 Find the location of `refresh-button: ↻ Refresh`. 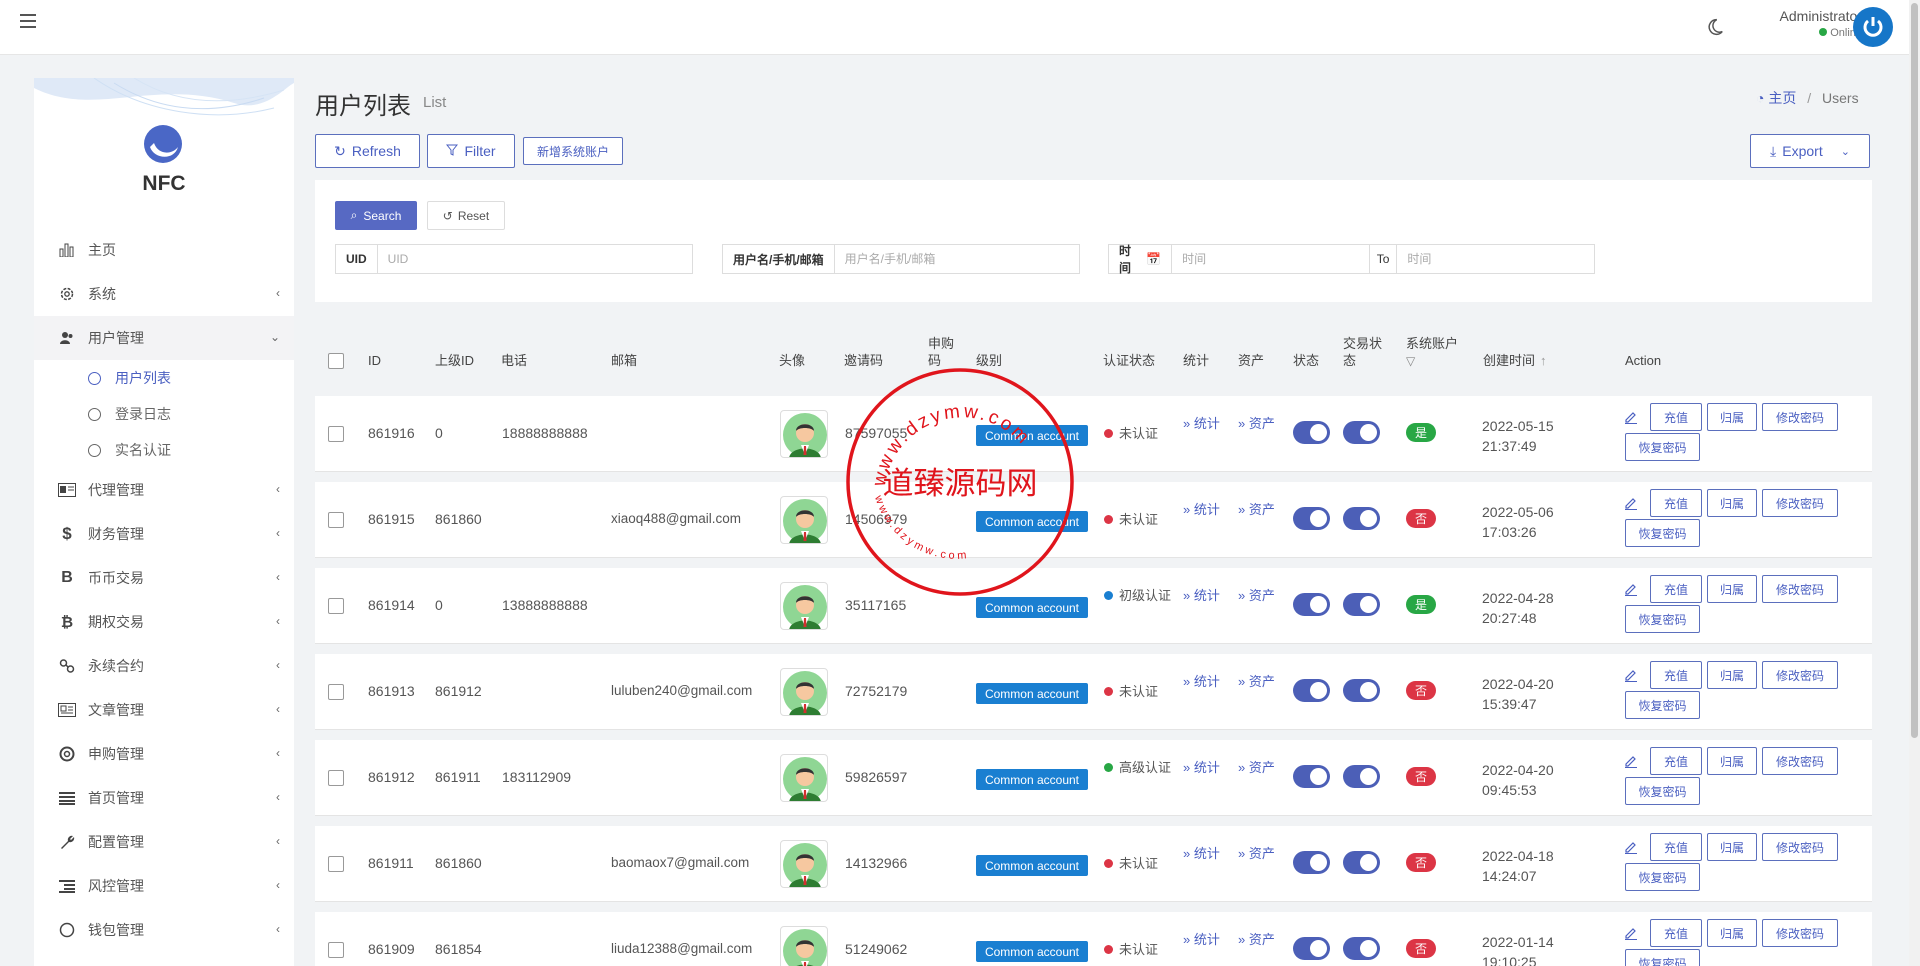

refresh-button: ↻ Refresh is located at coordinates (367, 151).